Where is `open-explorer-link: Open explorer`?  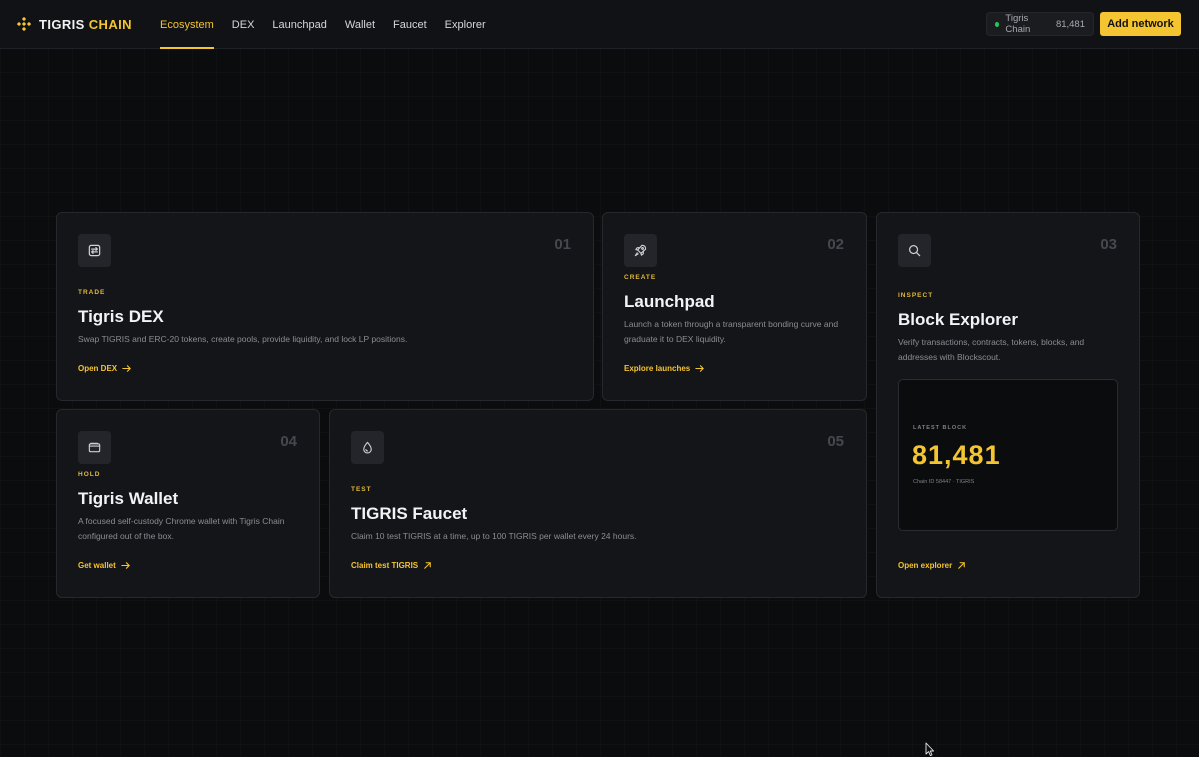 open-explorer-link: Open explorer is located at coordinates (932, 565).